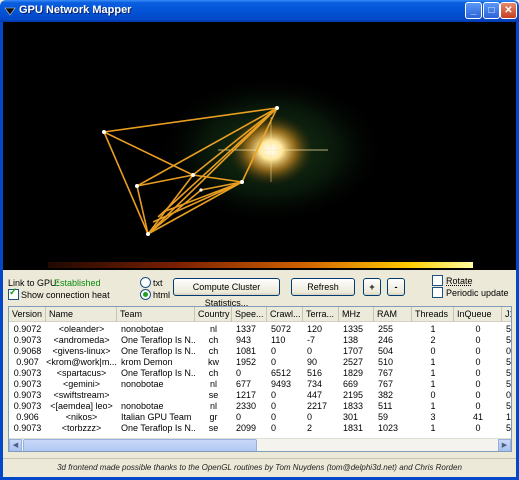 This screenshot has height=480, width=519. Describe the element at coordinates (81, 395) in the screenshot. I see `table-cell: <swiftstream>` at that location.